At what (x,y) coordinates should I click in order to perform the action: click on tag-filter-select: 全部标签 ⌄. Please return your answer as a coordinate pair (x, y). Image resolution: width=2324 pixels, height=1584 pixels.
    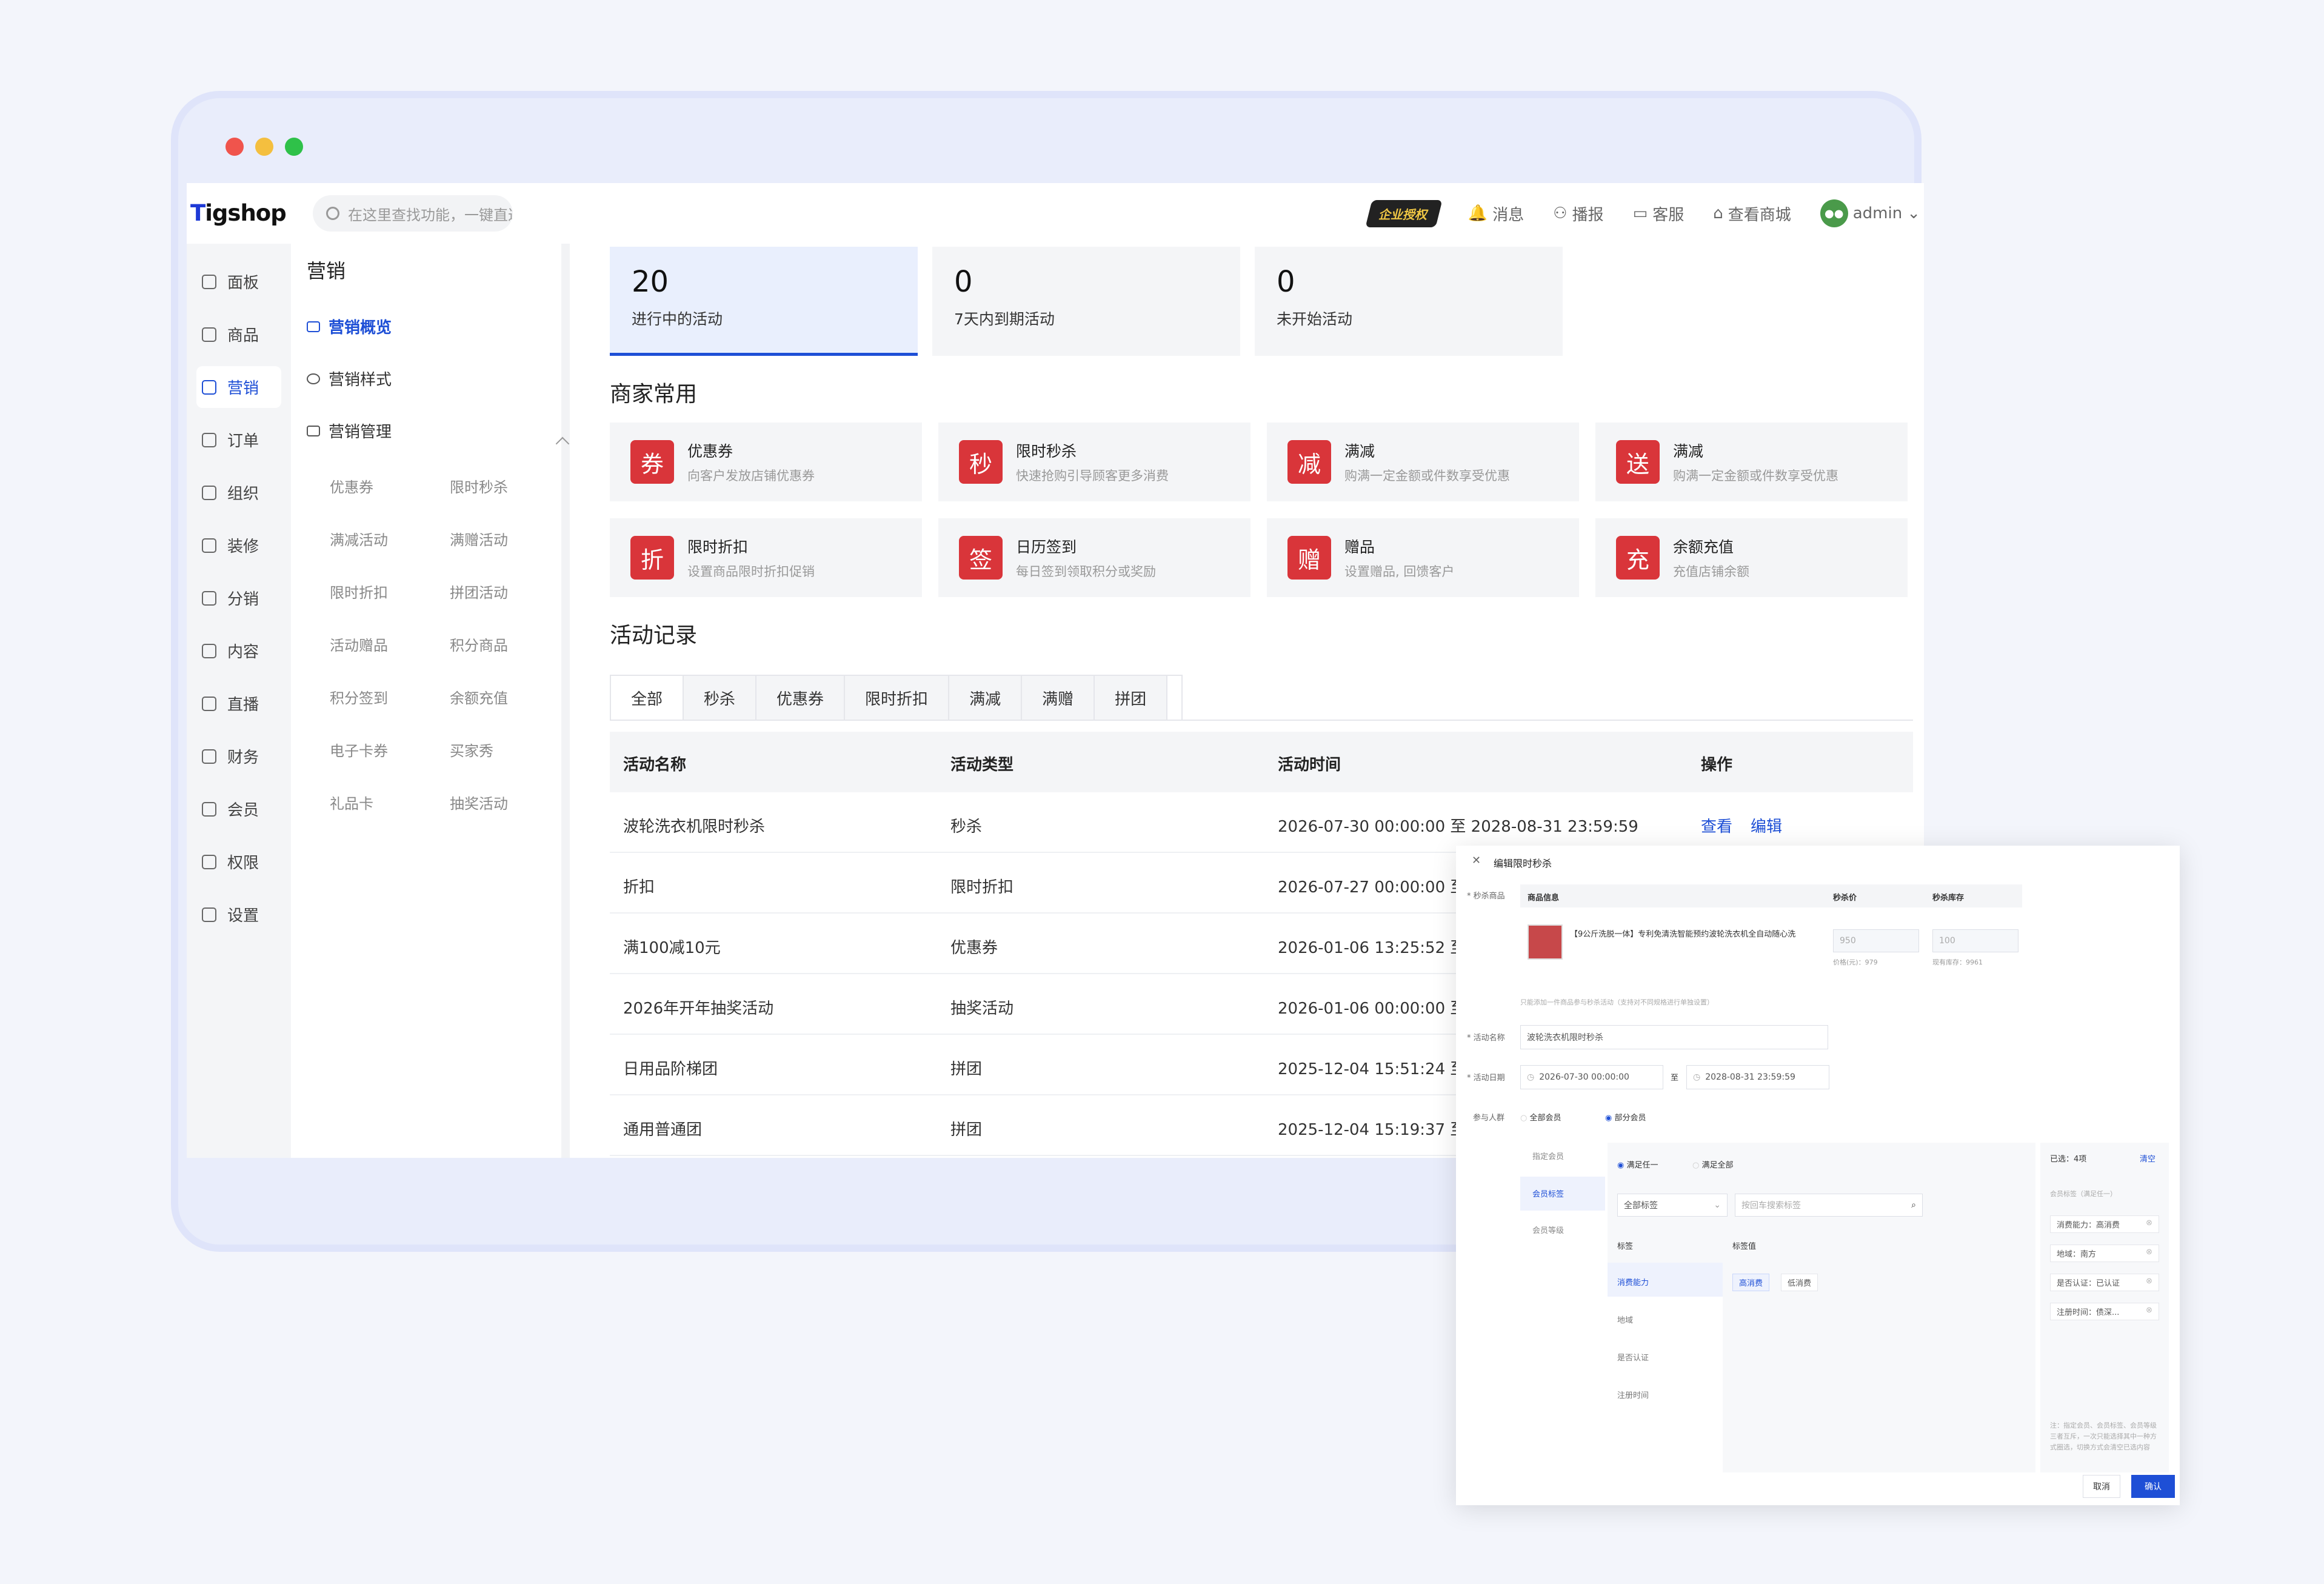
    Looking at the image, I should click on (1673, 1205).